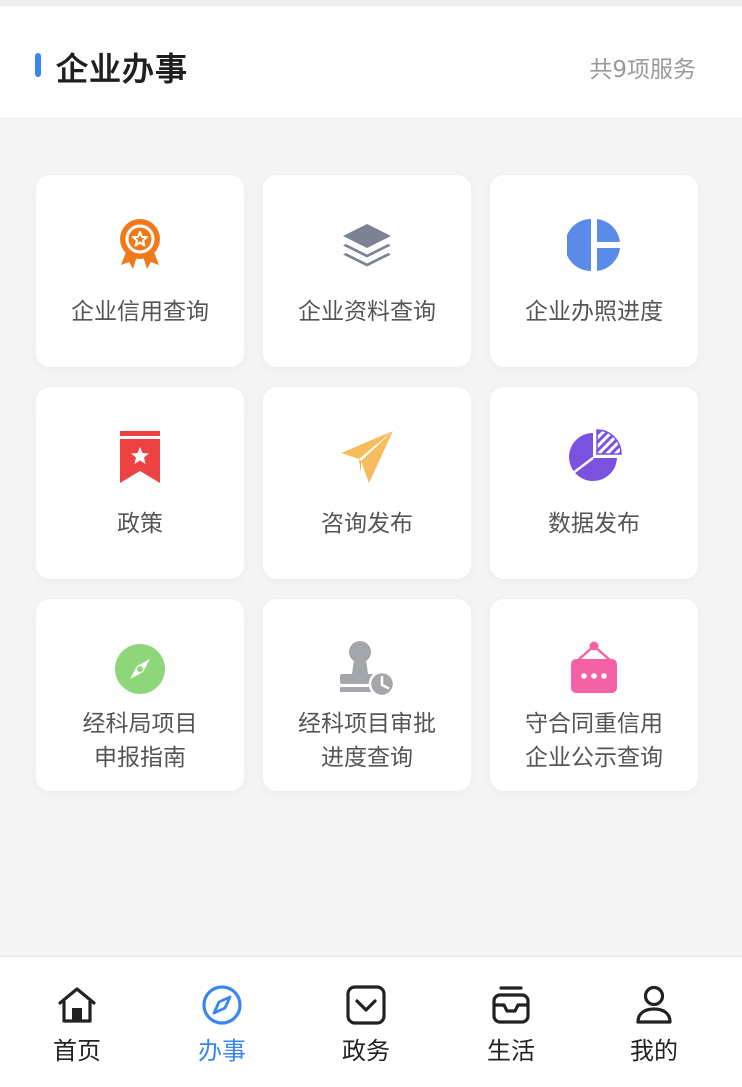 The image size is (742, 1087). I want to click on tab-home: 首页, so click(77, 1022).